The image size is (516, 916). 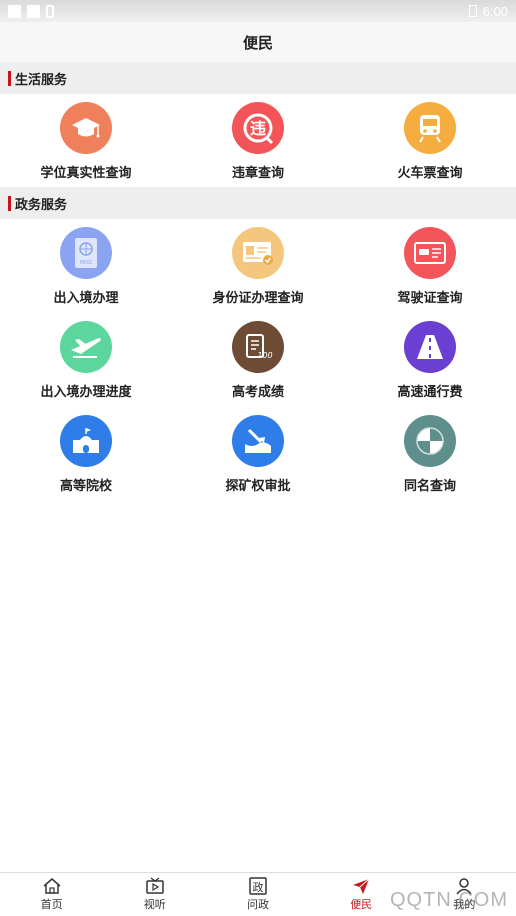 I want to click on svg-text: 违, so click(x=258, y=128).